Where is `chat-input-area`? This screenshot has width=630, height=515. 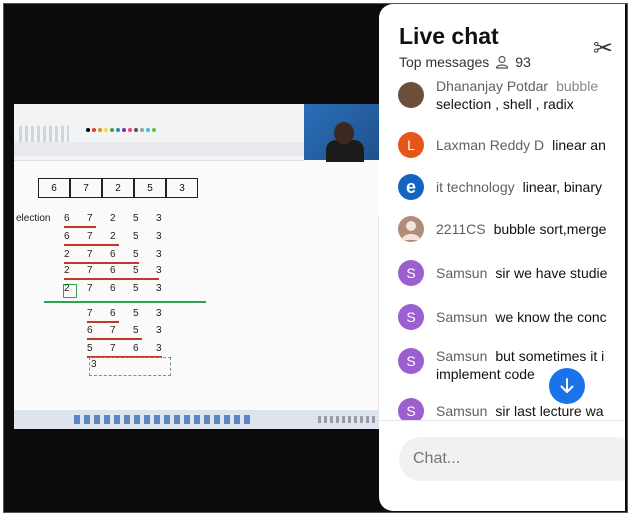
chat-input-area is located at coordinates (502, 465).